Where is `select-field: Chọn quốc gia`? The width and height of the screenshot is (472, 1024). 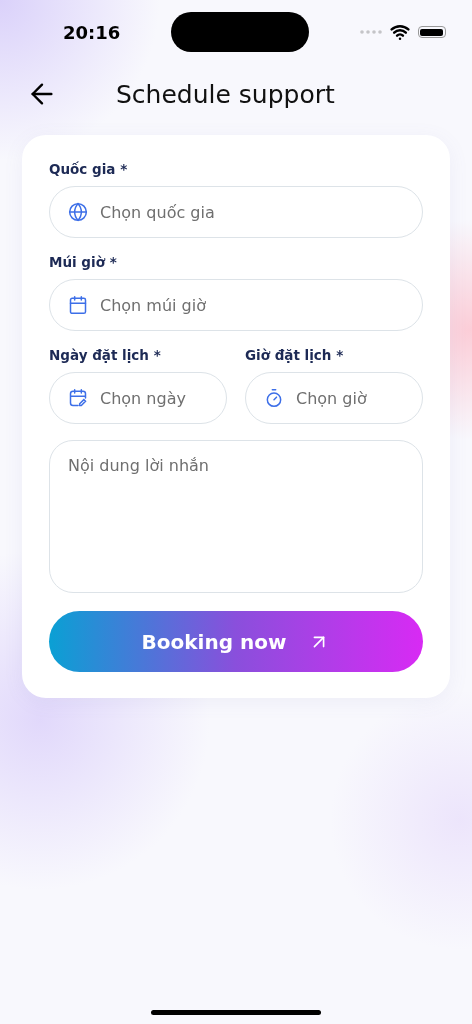
select-field: Chọn quốc gia is located at coordinates (236, 212).